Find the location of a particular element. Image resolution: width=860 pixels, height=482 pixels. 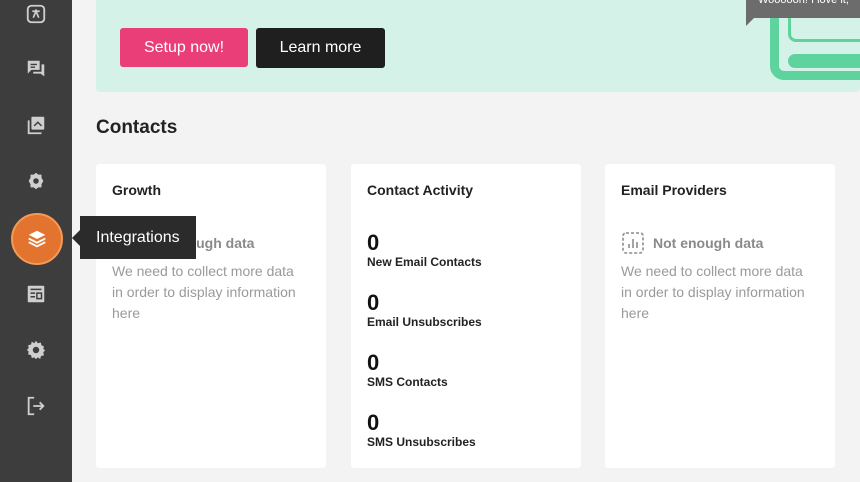

speech-bubble: Woooooh! I love it, is located at coordinates (803, 9).